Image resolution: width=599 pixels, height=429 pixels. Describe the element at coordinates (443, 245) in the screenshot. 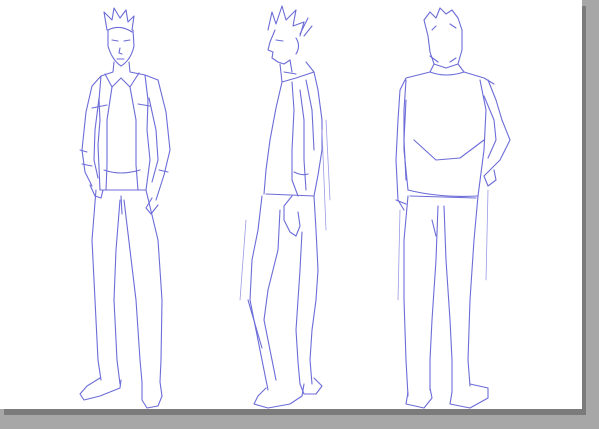

I see `back-view-guides` at that location.